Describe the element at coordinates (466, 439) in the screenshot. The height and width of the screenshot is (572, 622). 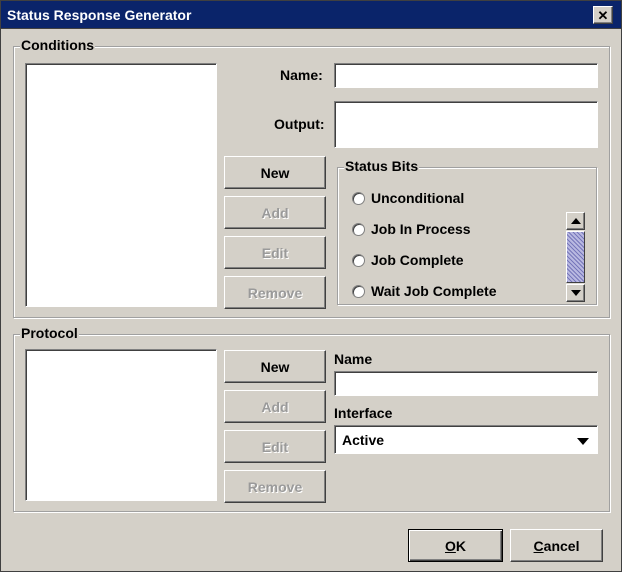
I see `interface-select: Active` at that location.